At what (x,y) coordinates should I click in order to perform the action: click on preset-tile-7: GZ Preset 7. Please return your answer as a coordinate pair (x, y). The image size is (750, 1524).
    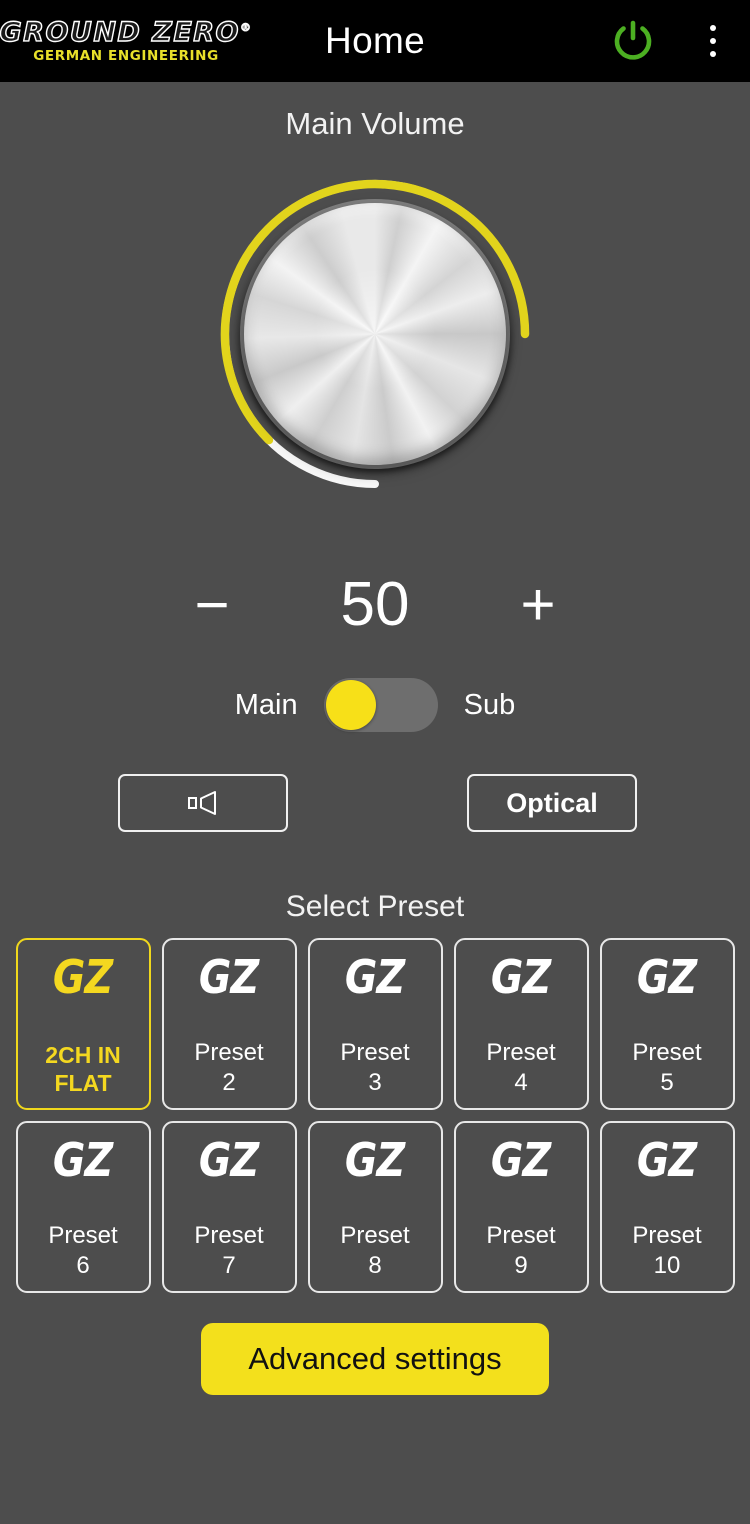
    Looking at the image, I should click on (229, 1207).